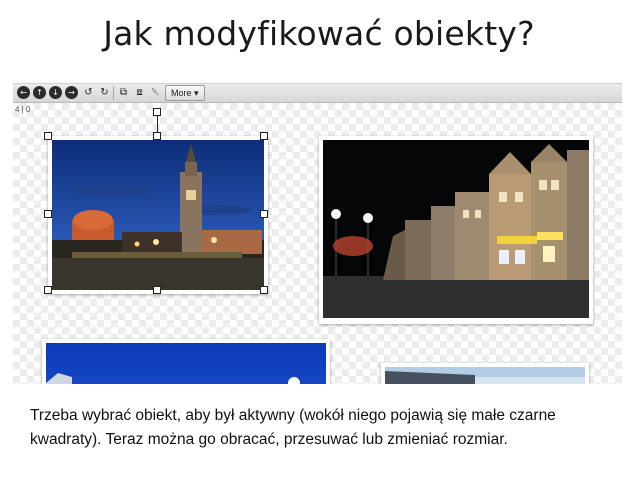  I want to click on bring-front-icon: ⧉, so click(123, 92).